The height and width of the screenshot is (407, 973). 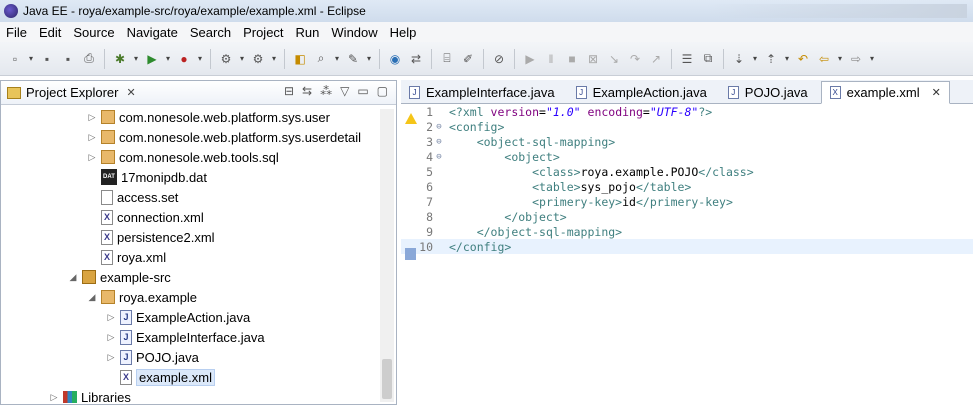 I want to click on code-line: 6 <table>sys_pojo</table>, so click(x=687, y=186).